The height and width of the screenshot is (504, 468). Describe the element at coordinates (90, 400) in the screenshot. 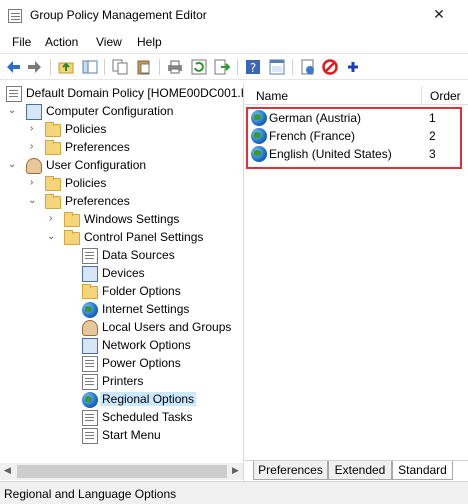

I see `globe-icon` at that location.